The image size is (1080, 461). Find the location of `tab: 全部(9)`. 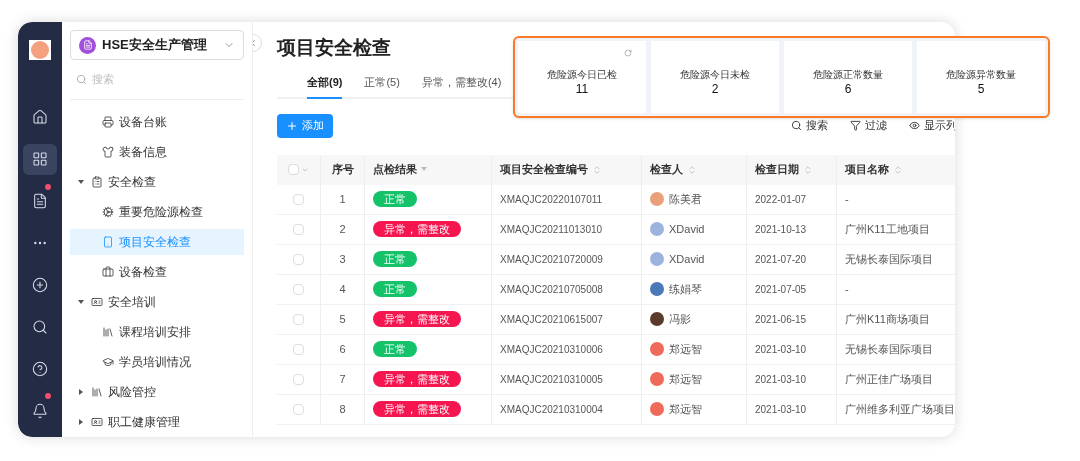

tab: 全部(9) is located at coordinates (325, 86).